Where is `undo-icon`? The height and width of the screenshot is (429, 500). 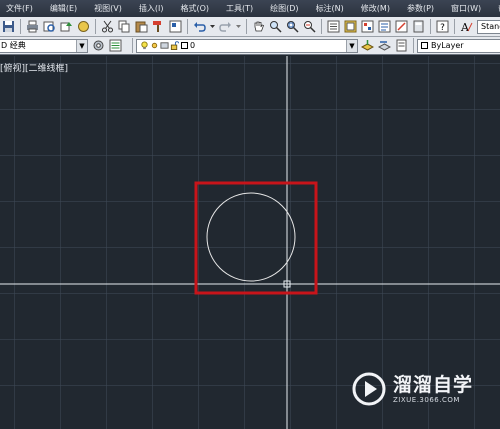 undo-icon is located at coordinates (200, 27).